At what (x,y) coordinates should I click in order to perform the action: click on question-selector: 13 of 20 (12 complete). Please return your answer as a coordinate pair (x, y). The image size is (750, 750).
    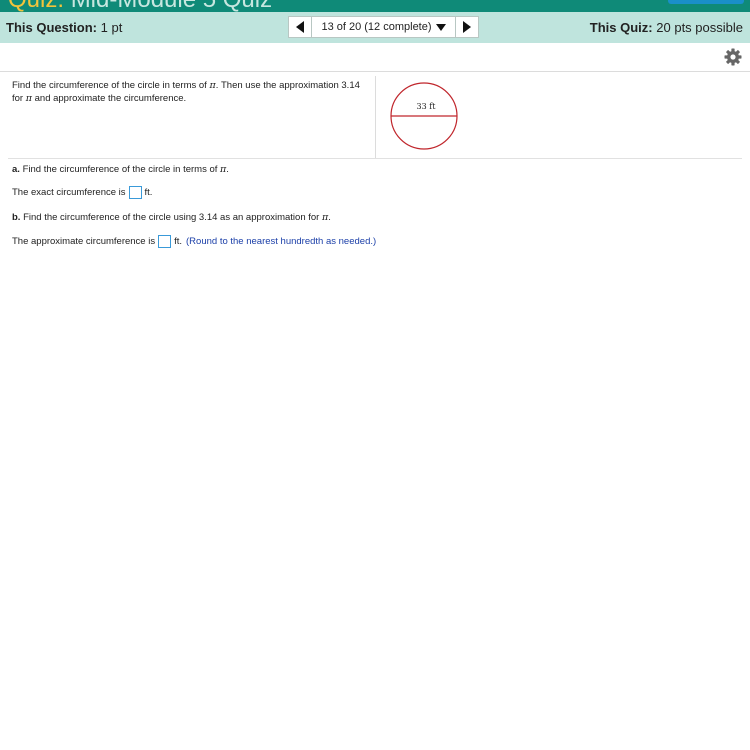
    Looking at the image, I should click on (383, 27).